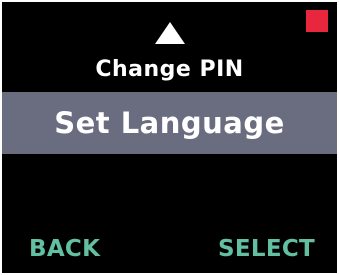 This screenshot has width=339, height=275. Describe the element at coordinates (317, 21) in the screenshot. I see `status-indicator` at that location.